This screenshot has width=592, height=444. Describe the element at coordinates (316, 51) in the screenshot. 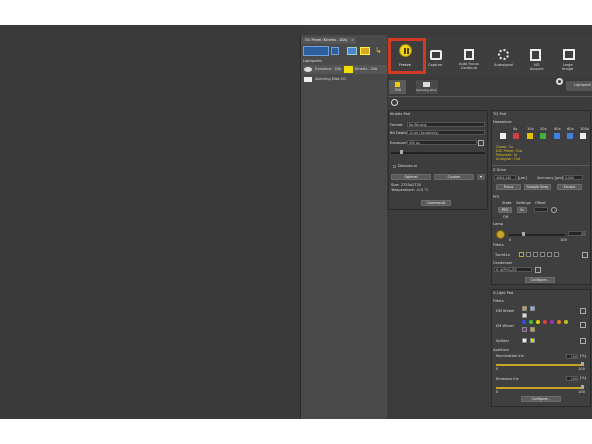

I see `layout-icon` at that location.